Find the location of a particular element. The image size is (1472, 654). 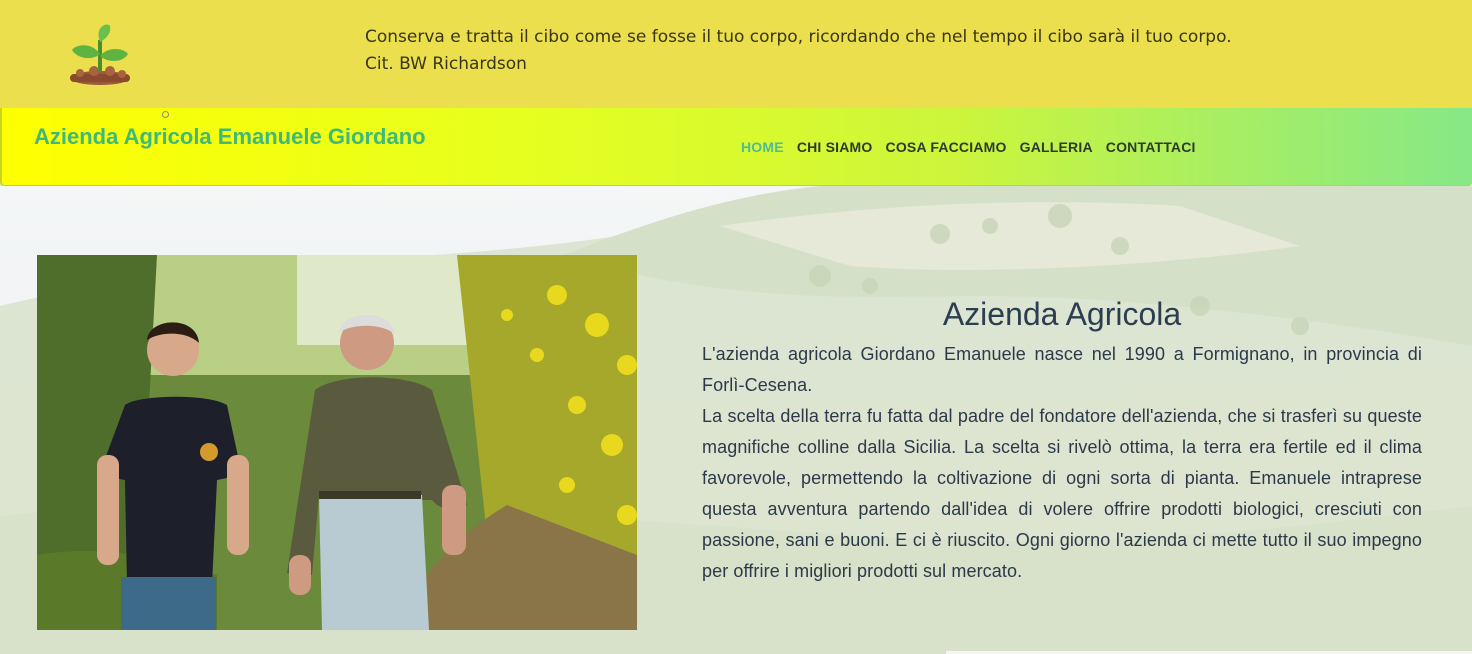

nav-galleria: GALLERIA is located at coordinates (1056, 147).